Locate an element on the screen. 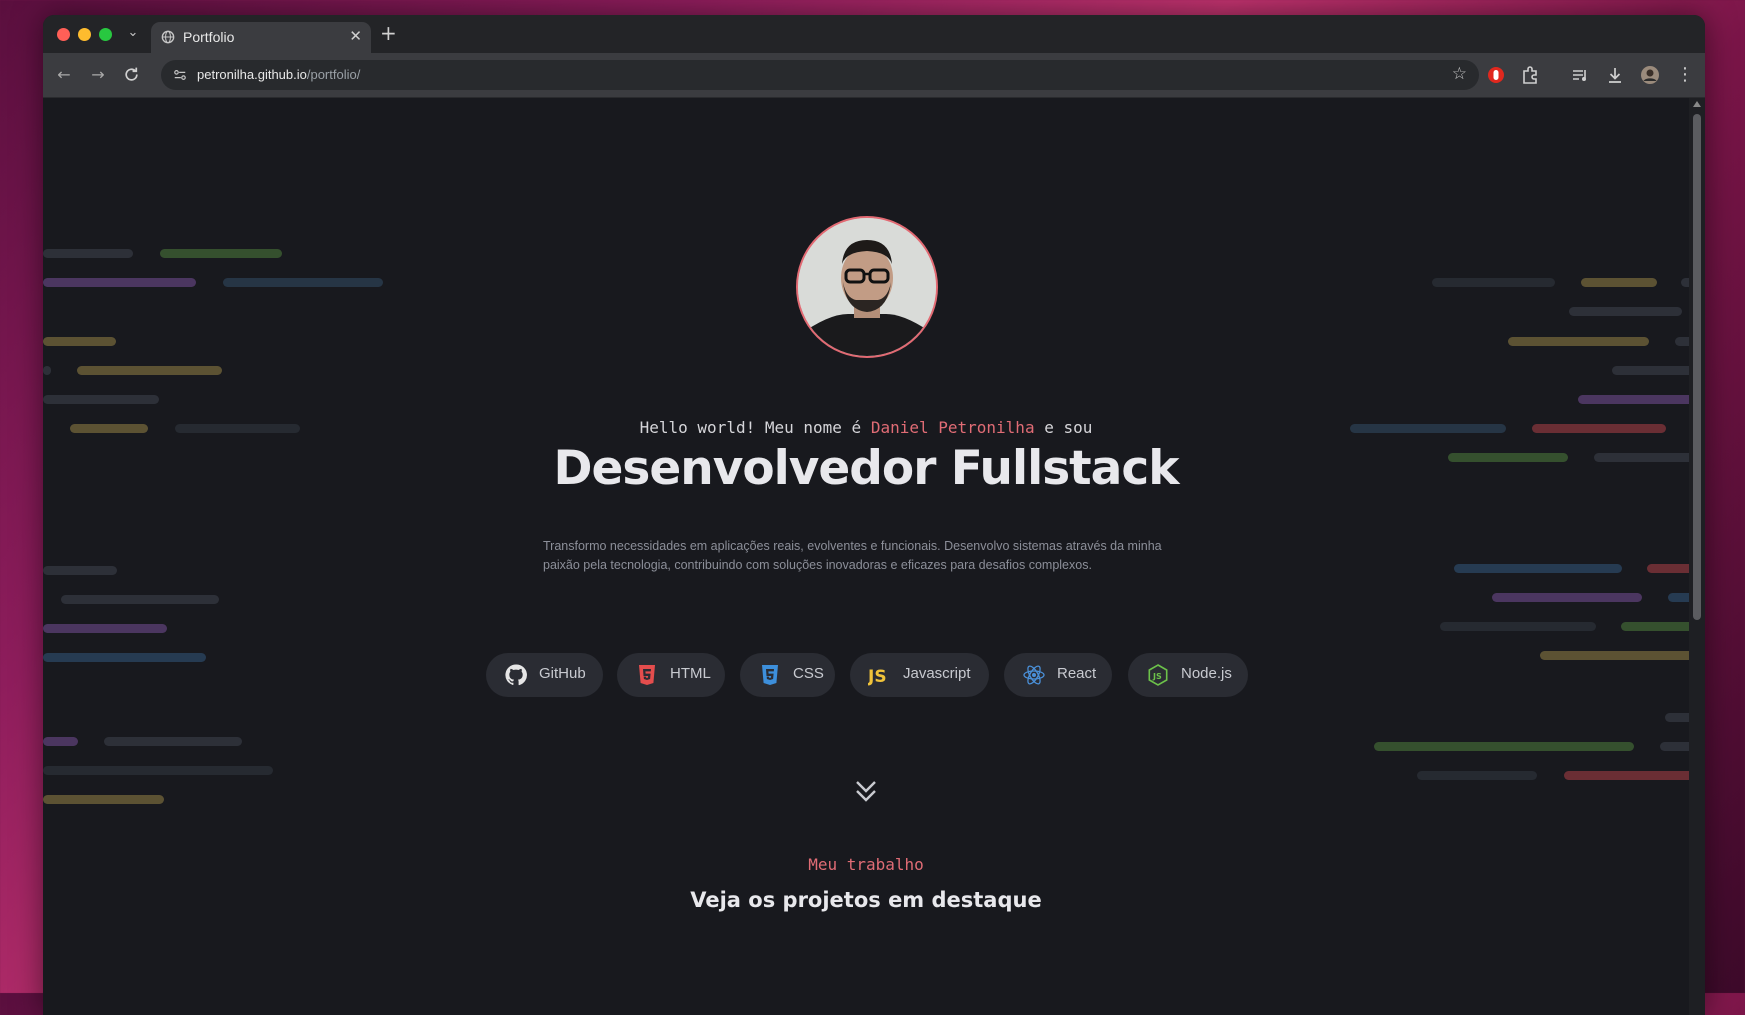  browser-toolbar: ← → petronilha.github.io/portfolio/ ☆ ⋮ is located at coordinates (874, 75).